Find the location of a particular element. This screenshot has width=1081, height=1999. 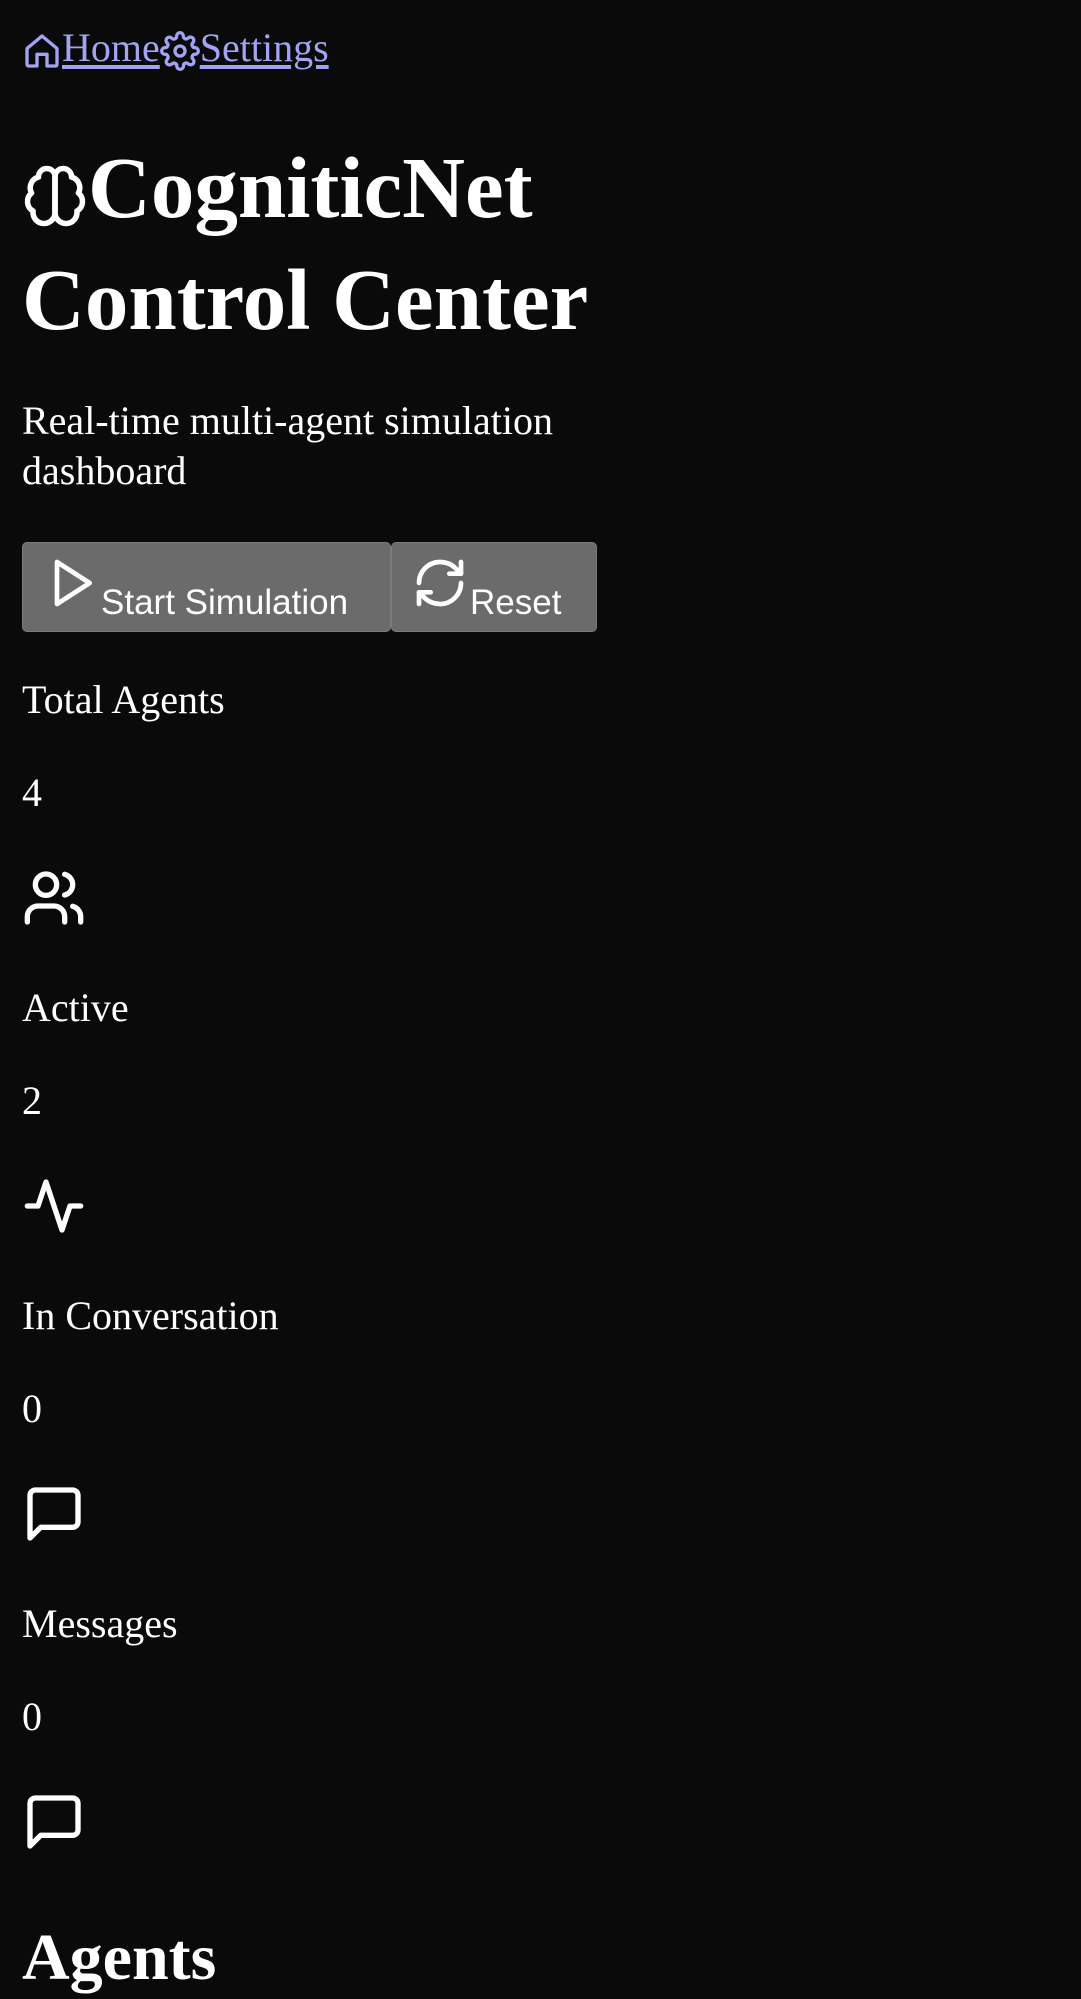

start-simulation-label: Start Simulation is located at coordinates (225, 602).